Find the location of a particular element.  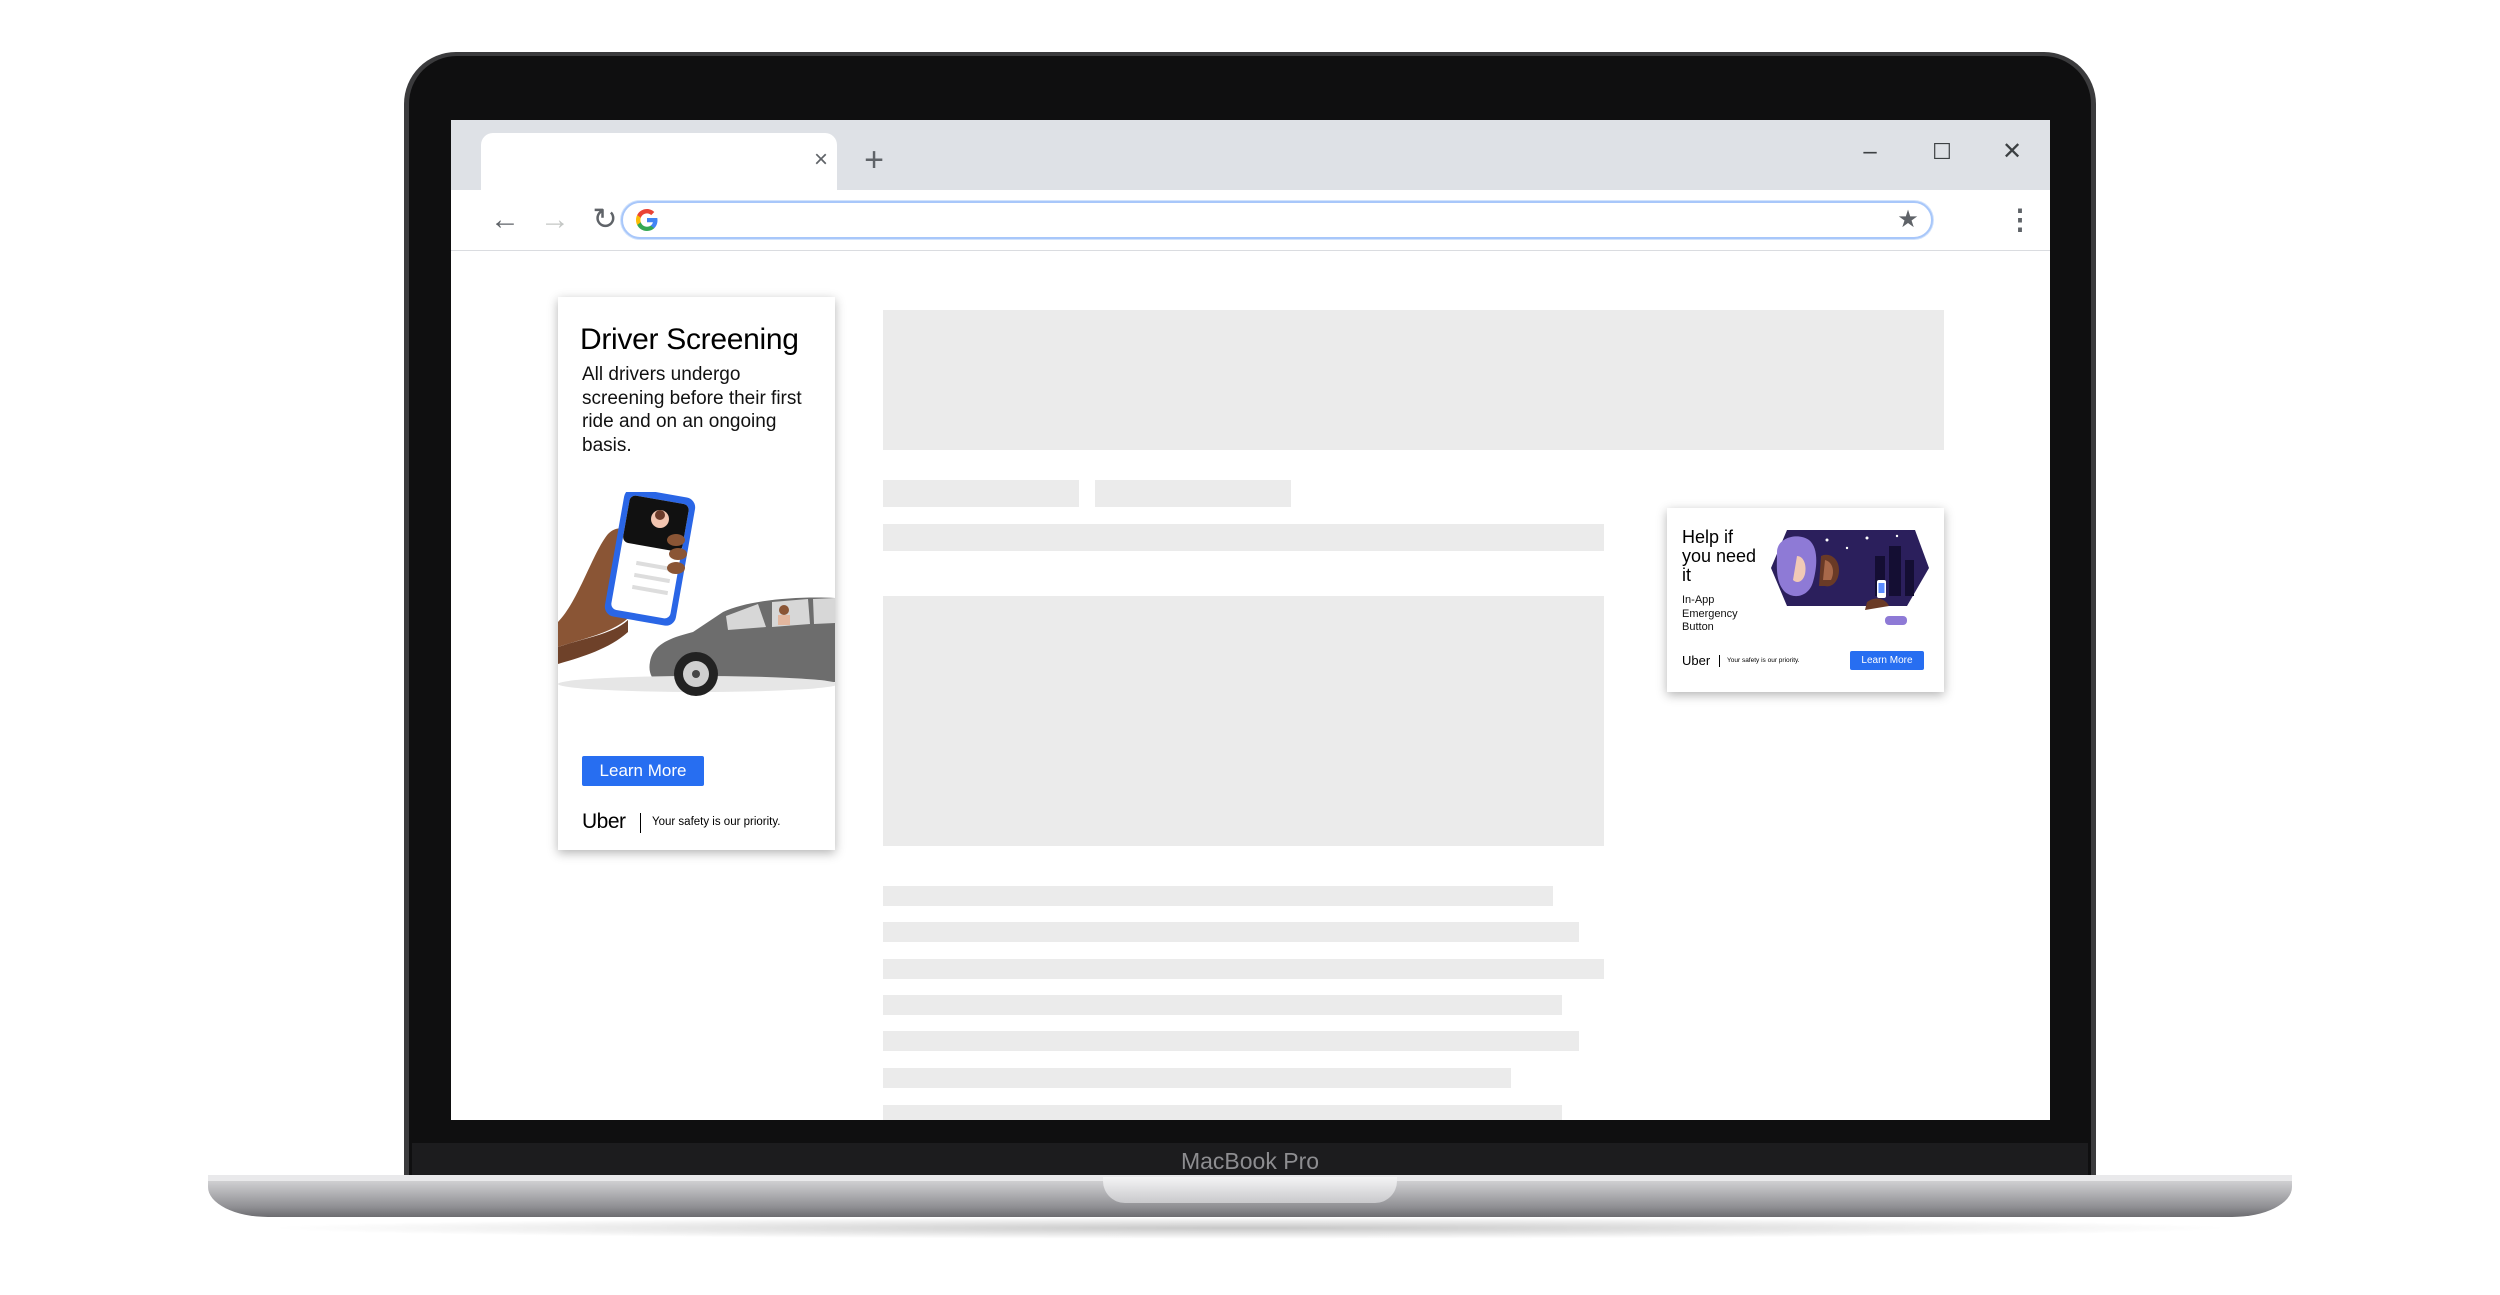

skeleton-hero is located at coordinates (1413, 380).